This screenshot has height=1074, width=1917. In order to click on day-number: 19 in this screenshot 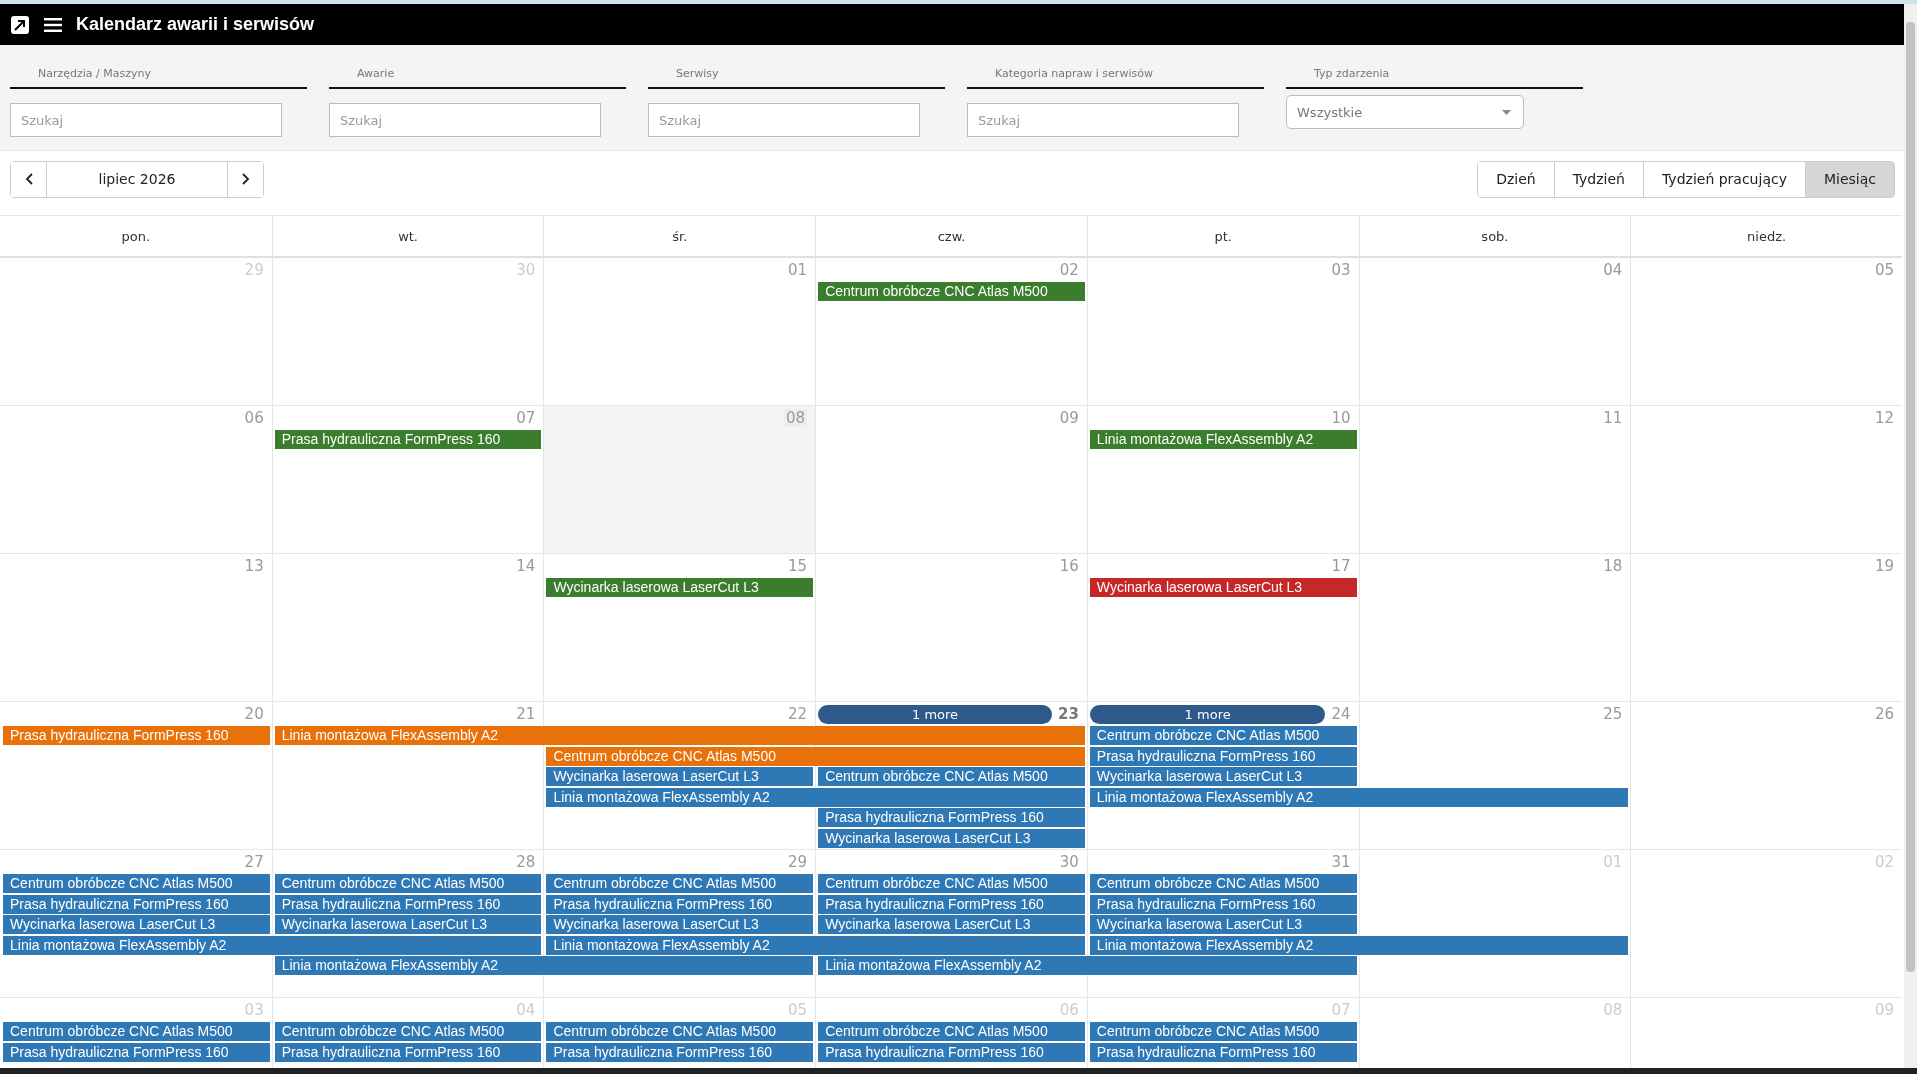, I will do `click(1884, 566)`.